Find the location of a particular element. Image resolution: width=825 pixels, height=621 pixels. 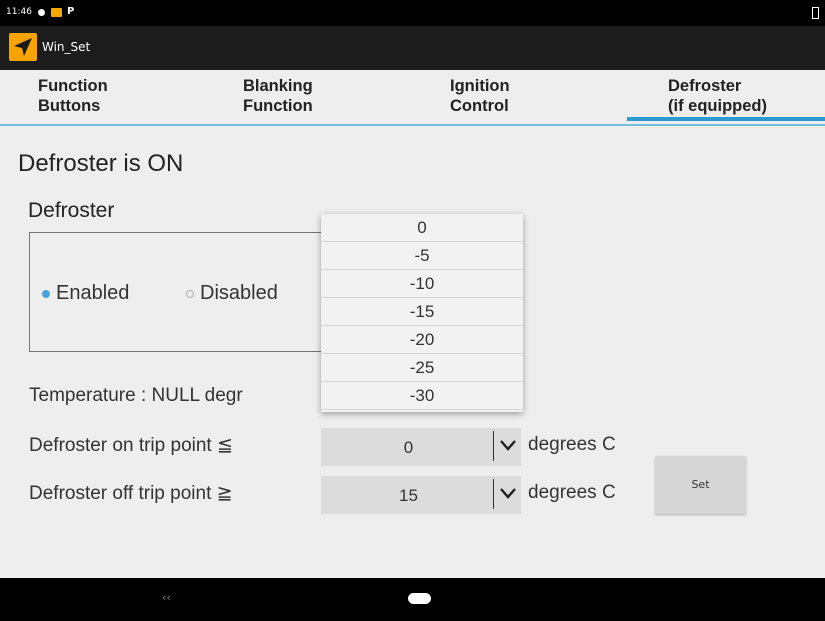

radio-disabled: Disabled is located at coordinates (232, 293).